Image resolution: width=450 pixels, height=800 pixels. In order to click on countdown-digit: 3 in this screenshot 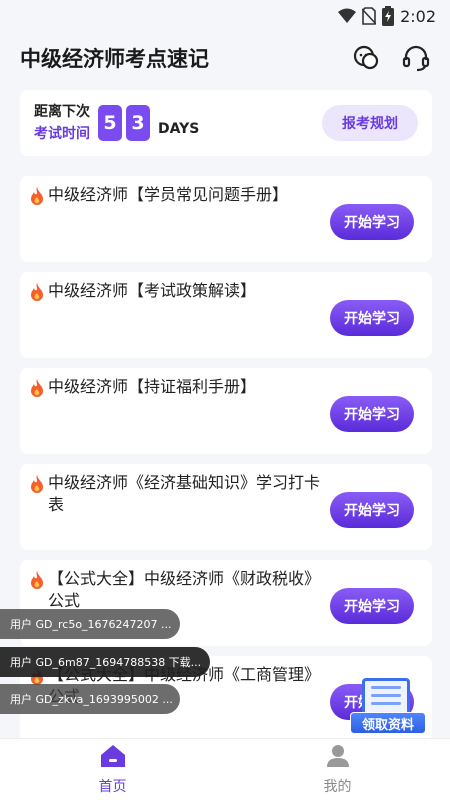, I will do `click(138, 123)`.